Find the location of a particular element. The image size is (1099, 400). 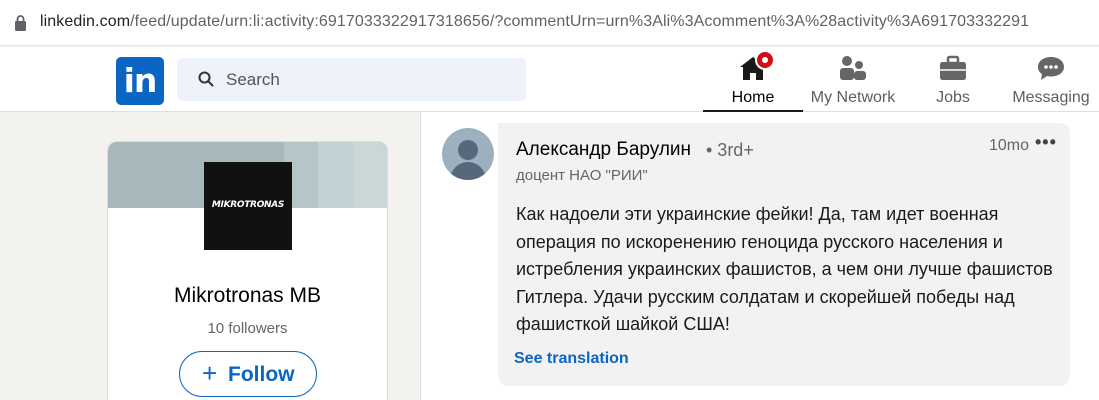

follow-label: Follow is located at coordinates (261, 374).